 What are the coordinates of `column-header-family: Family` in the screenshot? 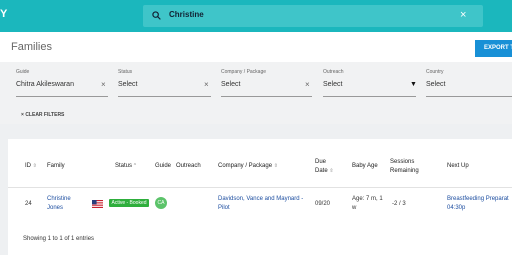 It's located at (56, 166).